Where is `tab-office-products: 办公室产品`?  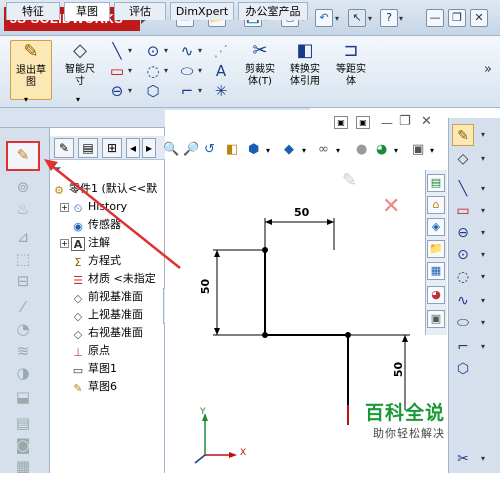
tab-office-products: 办公室产品 is located at coordinates (273, 11).